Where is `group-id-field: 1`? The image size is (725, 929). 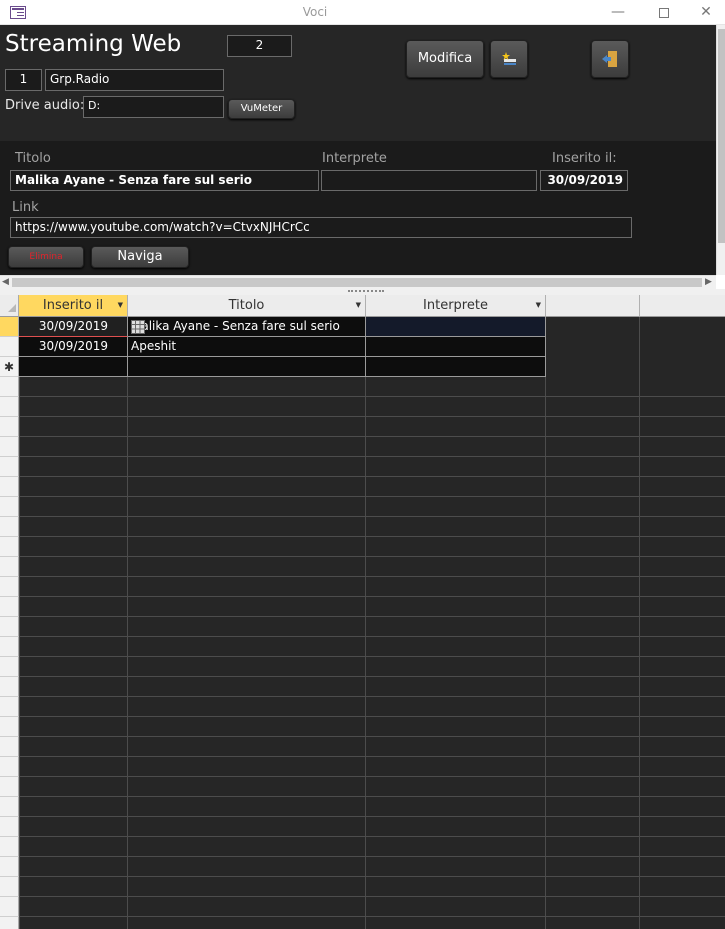
group-id-field: 1 is located at coordinates (23, 80).